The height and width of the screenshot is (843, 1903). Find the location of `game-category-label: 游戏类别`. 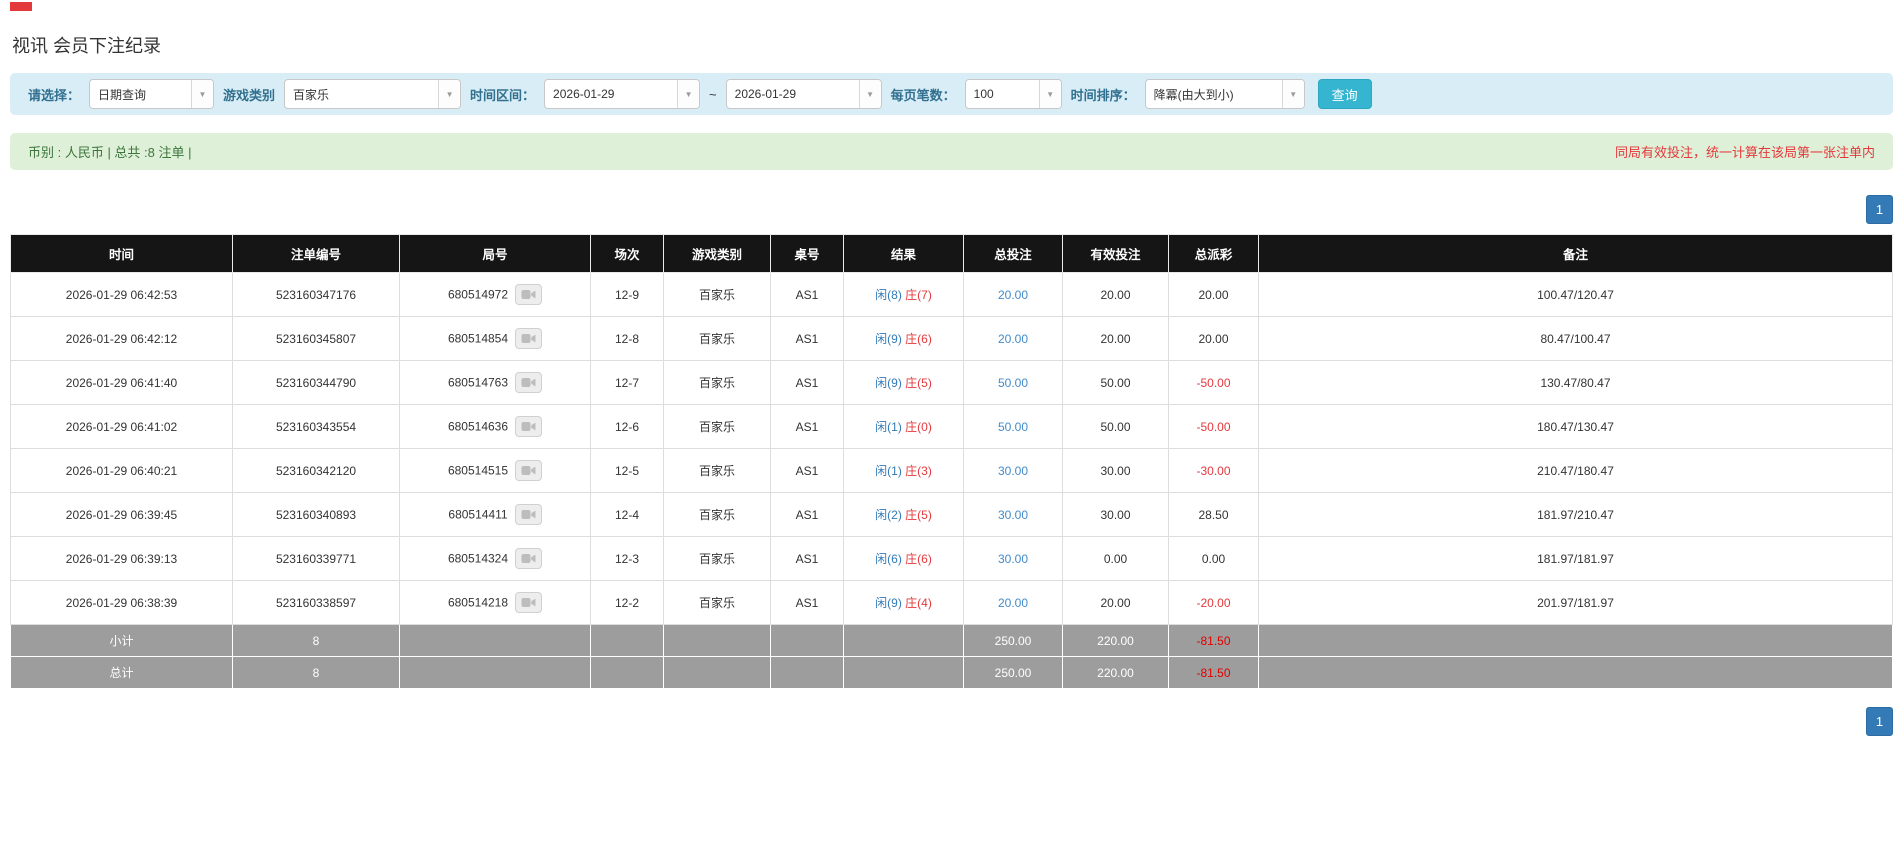

game-category-label: 游戏类别 is located at coordinates (249, 95).